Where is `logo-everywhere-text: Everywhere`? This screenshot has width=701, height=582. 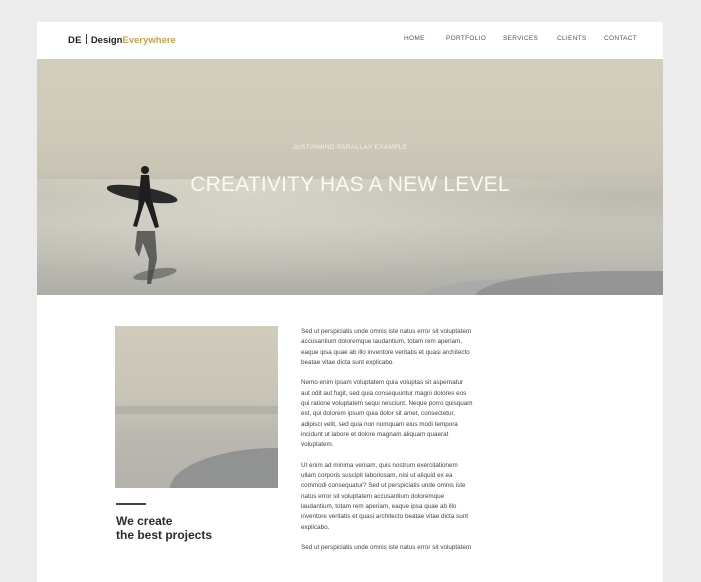
logo-everywhere-text: Everywhere is located at coordinates (149, 40).